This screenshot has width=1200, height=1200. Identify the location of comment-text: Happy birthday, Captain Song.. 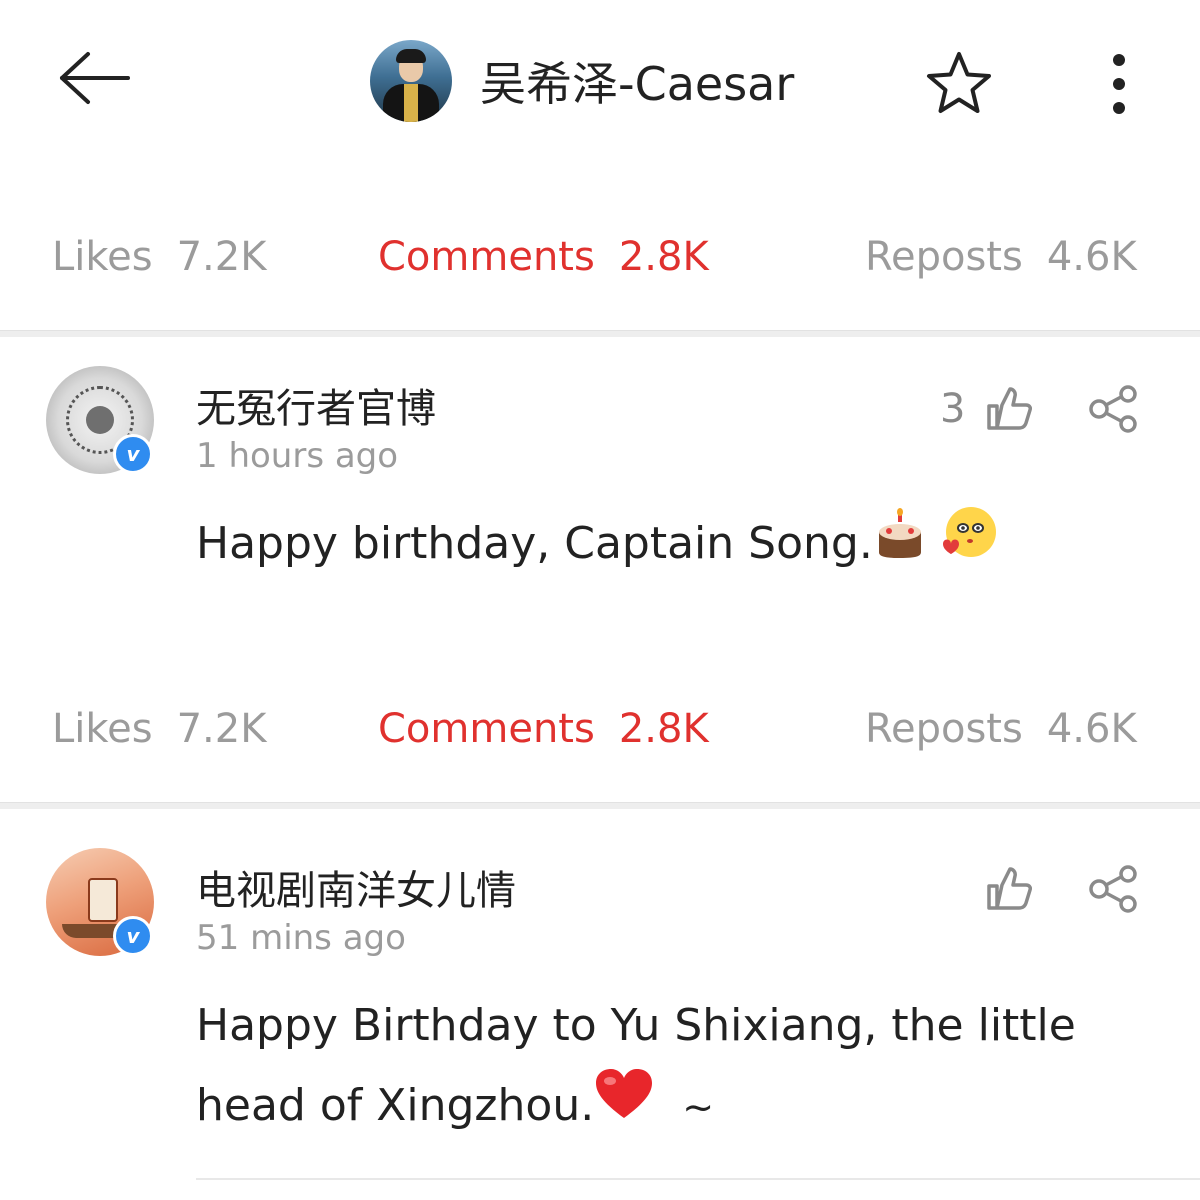
(676, 546).